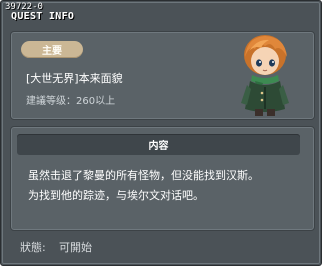 The width and height of the screenshot is (322, 266). What do you see at coordinates (116, 195) in the screenshot?
I see `description-line: 为找到他的踪迹，与埃尔文对话吧。` at bounding box center [116, 195].